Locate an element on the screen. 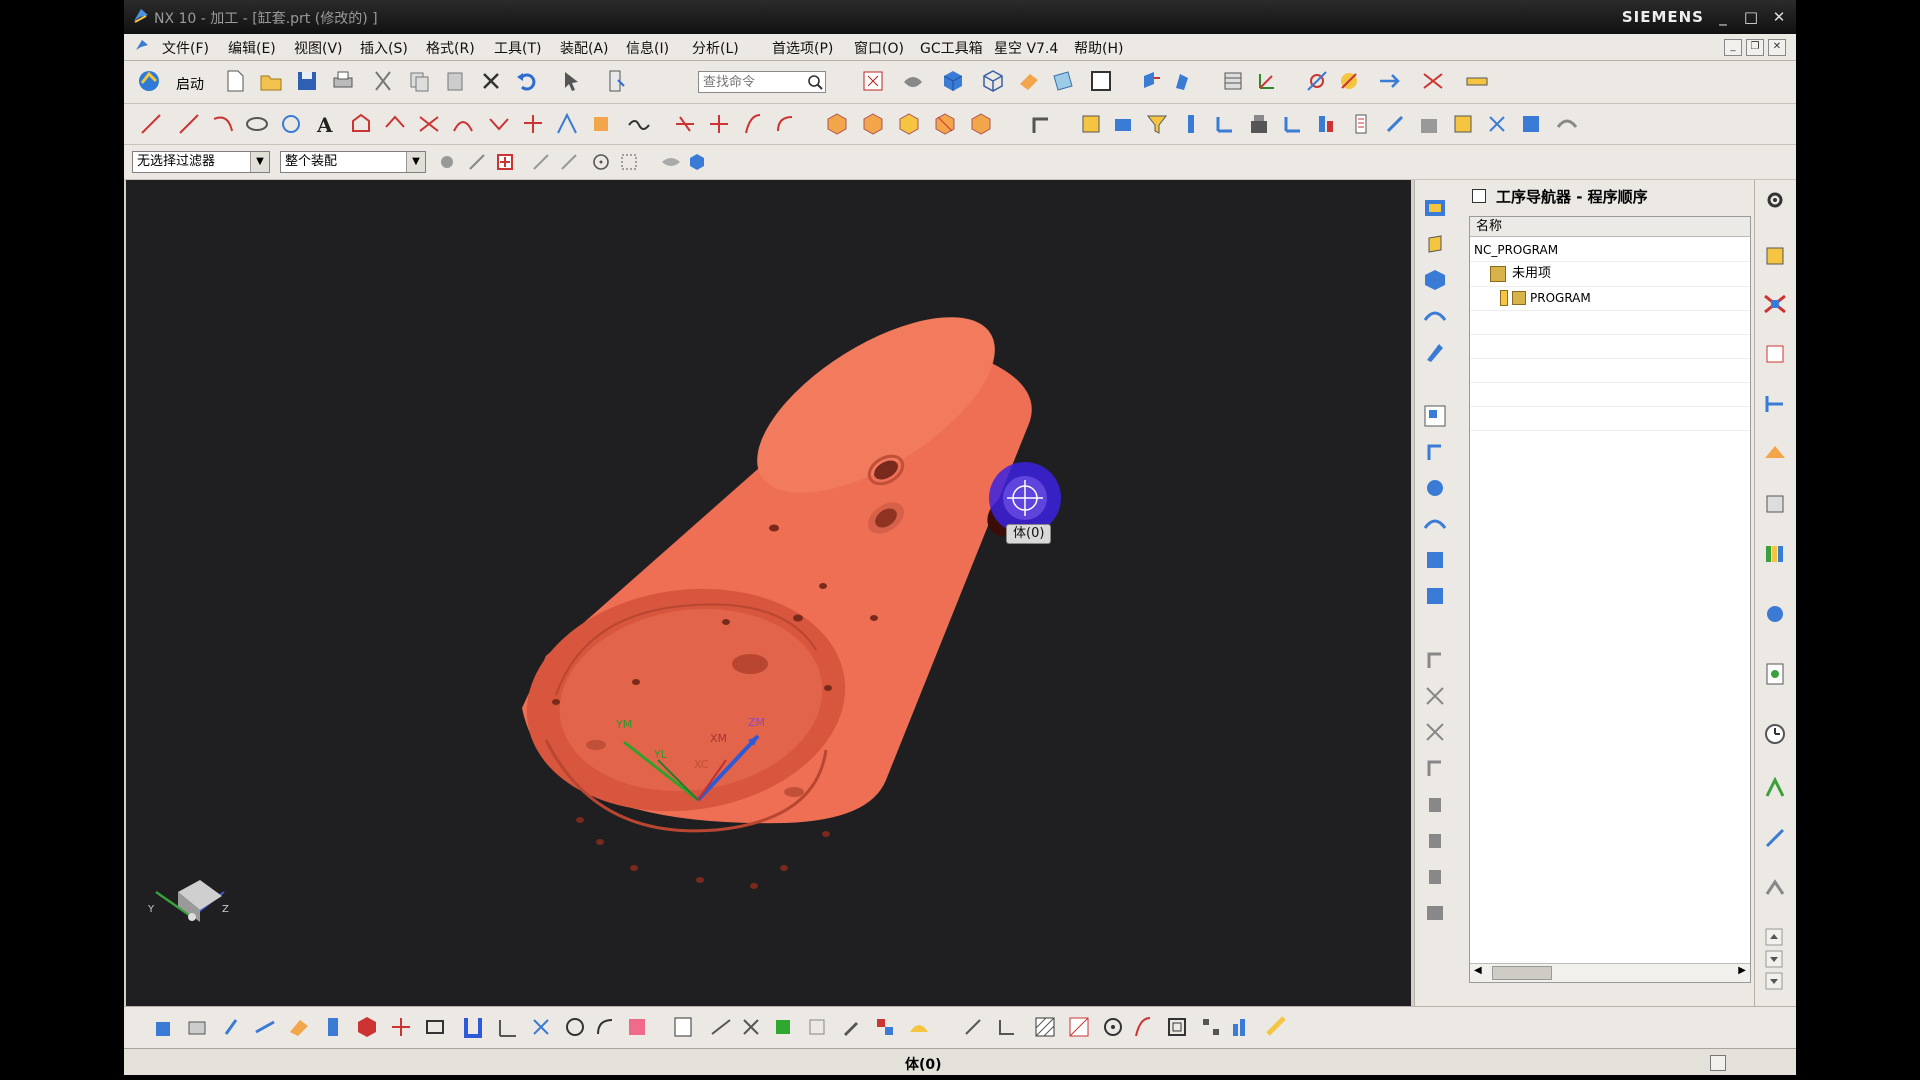  mill-area-icon is located at coordinates (197, 1027).